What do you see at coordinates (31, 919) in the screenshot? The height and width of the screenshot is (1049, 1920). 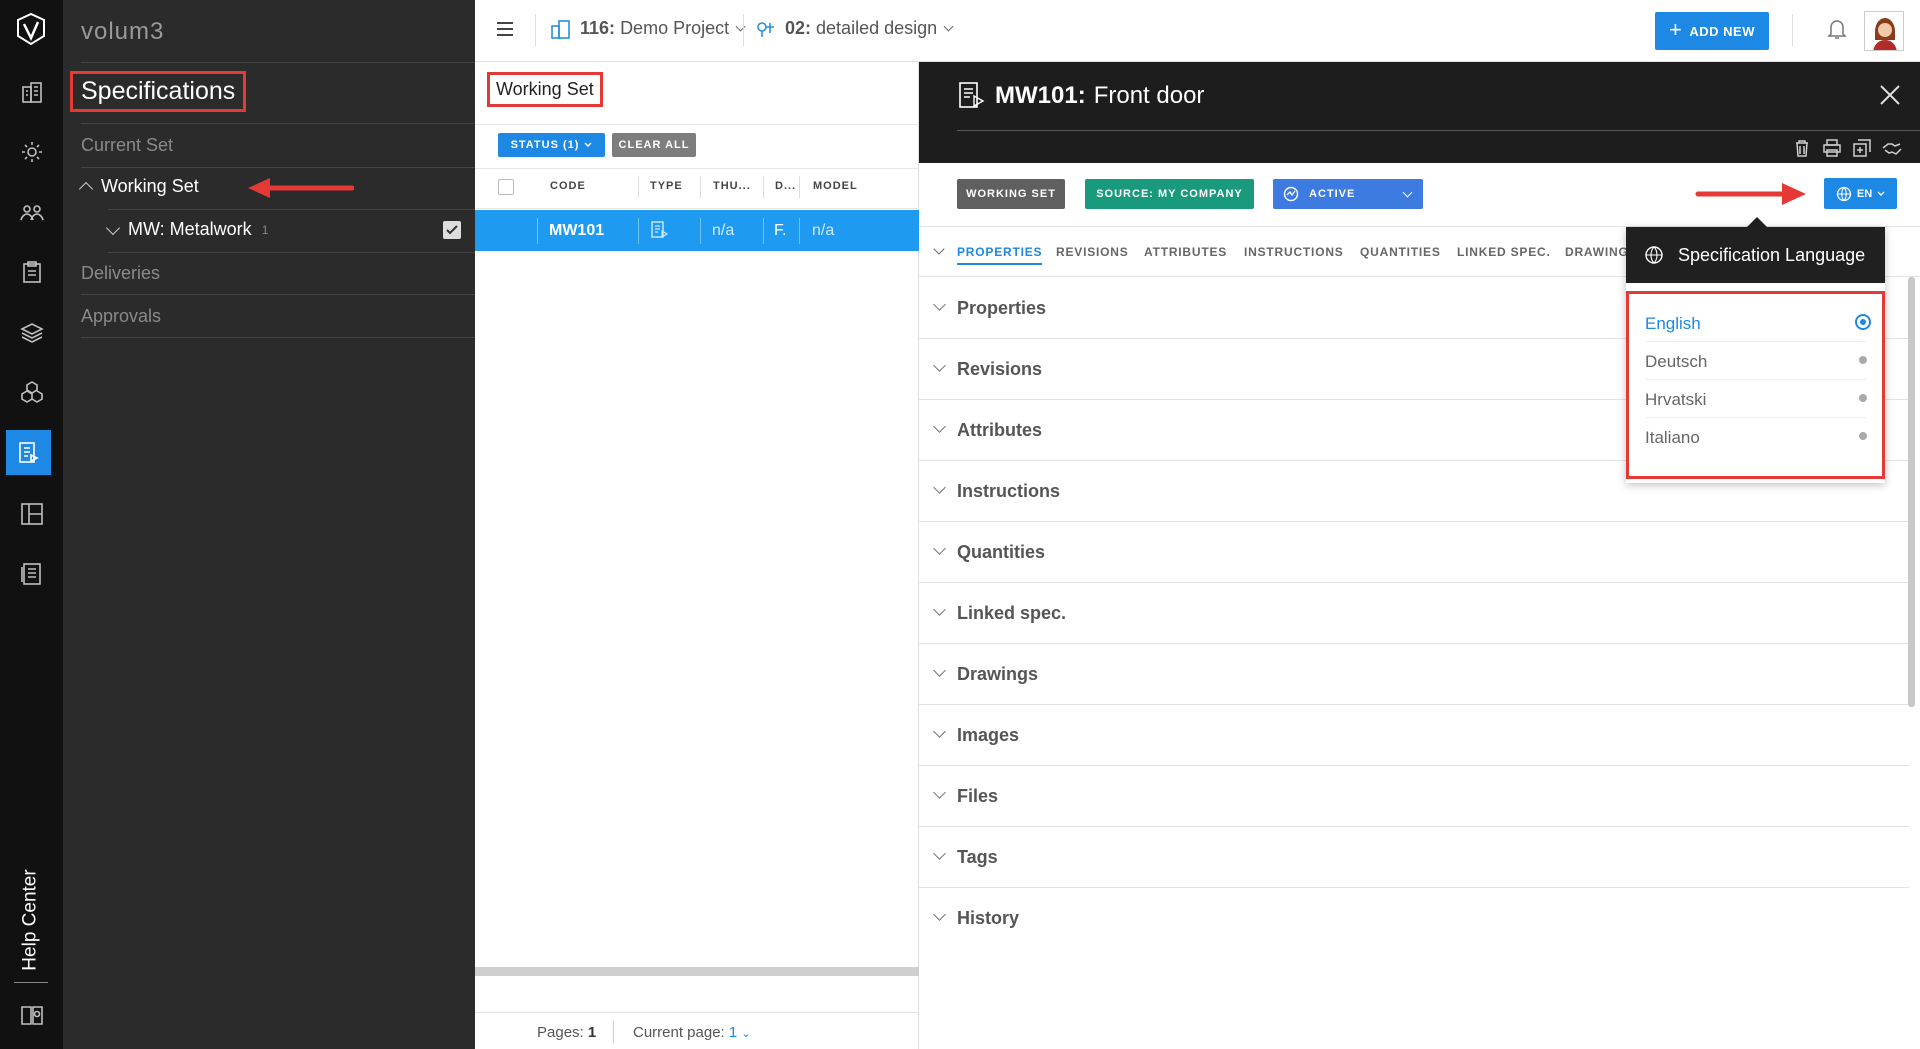 I see `help-center-link: Help Center` at bounding box center [31, 919].